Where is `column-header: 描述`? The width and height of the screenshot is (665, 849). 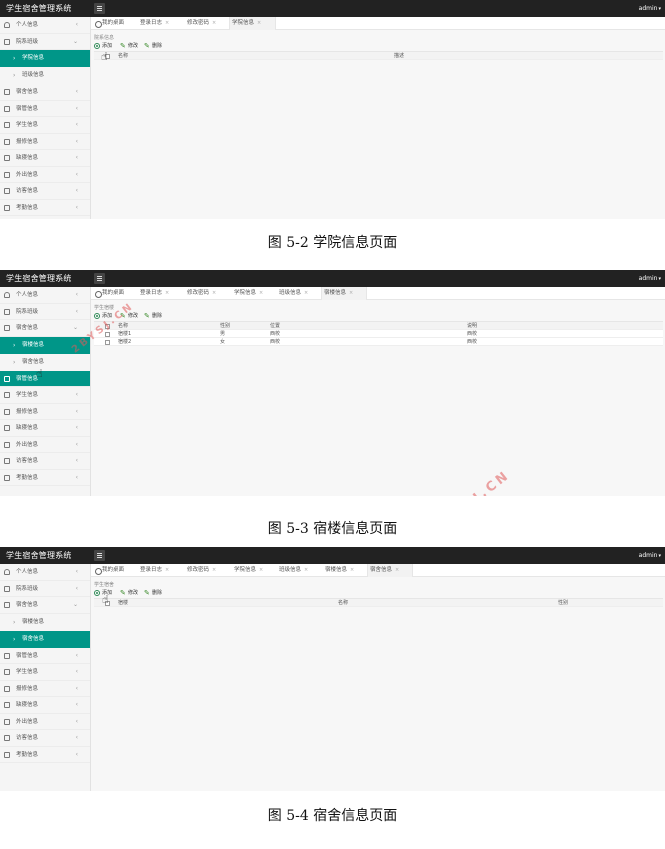 column-header: 描述 is located at coordinates (399, 56).